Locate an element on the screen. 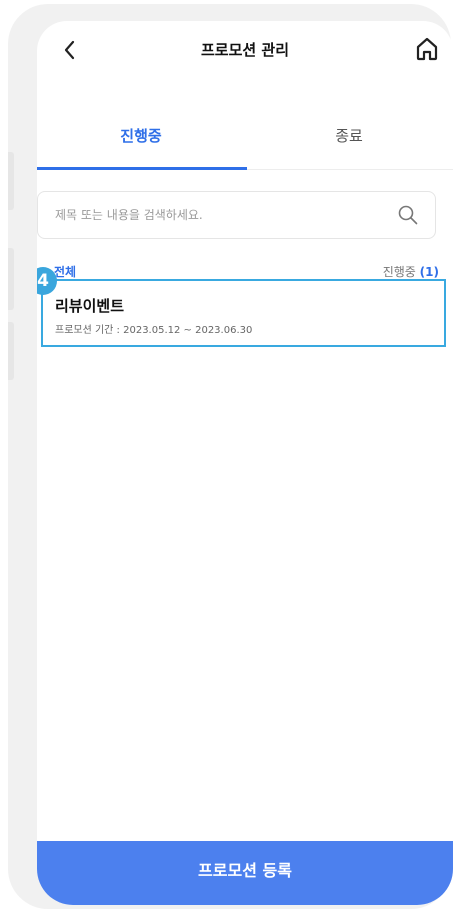  search-input: 제목 또는 내용을 검색하세요. is located at coordinates (236, 215).